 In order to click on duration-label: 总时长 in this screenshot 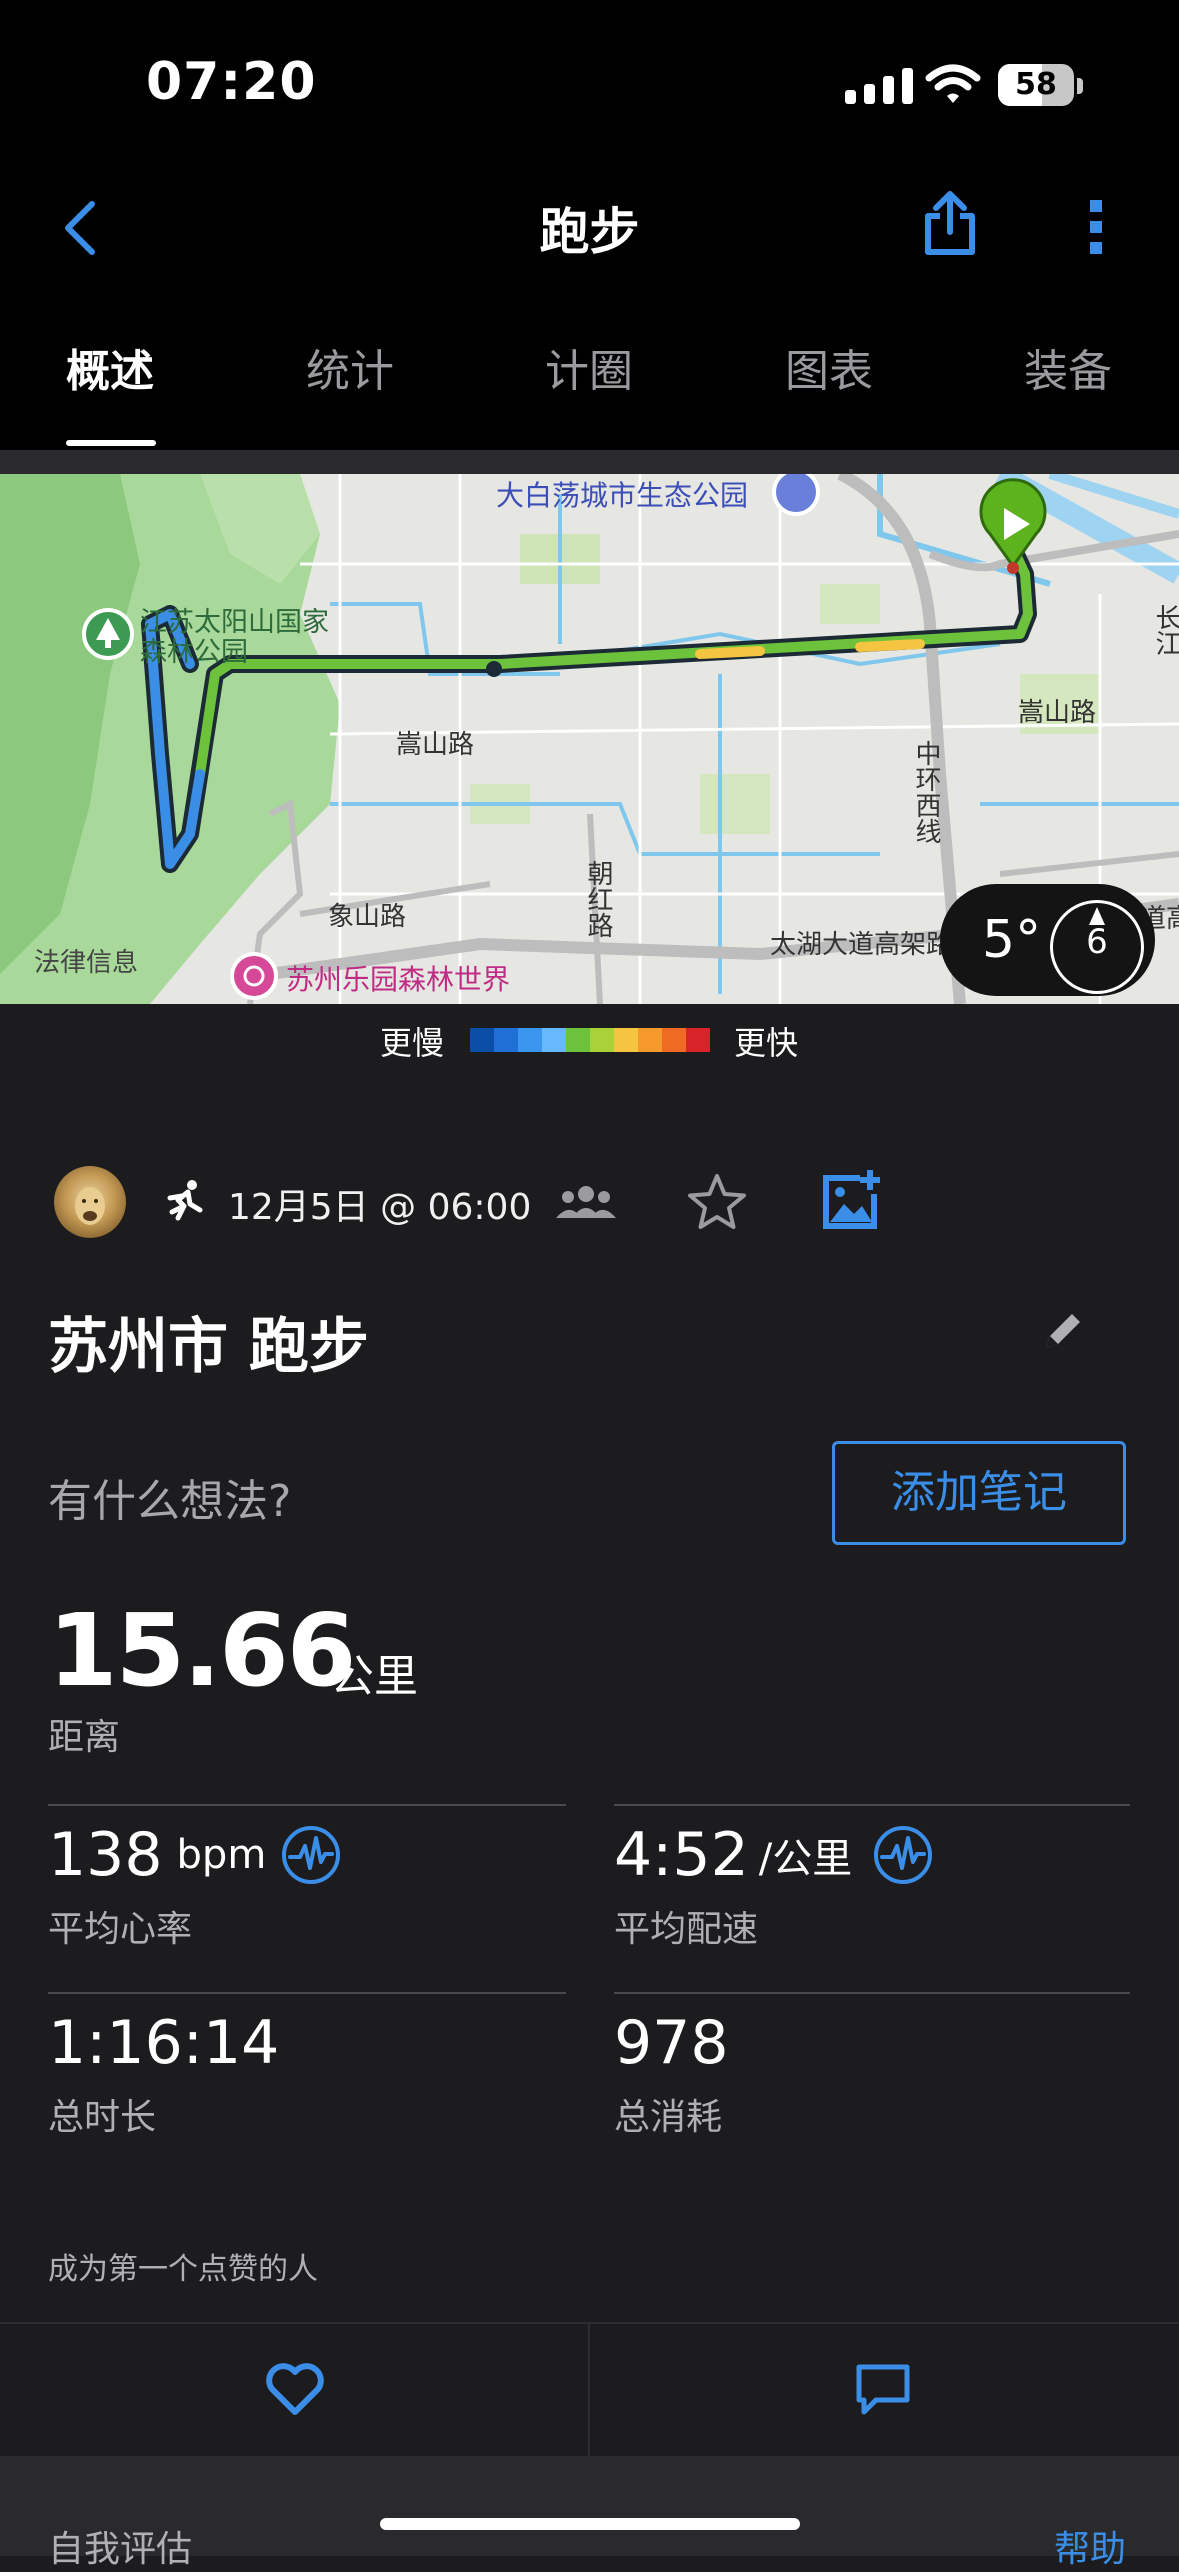, I will do `click(102, 2117)`.